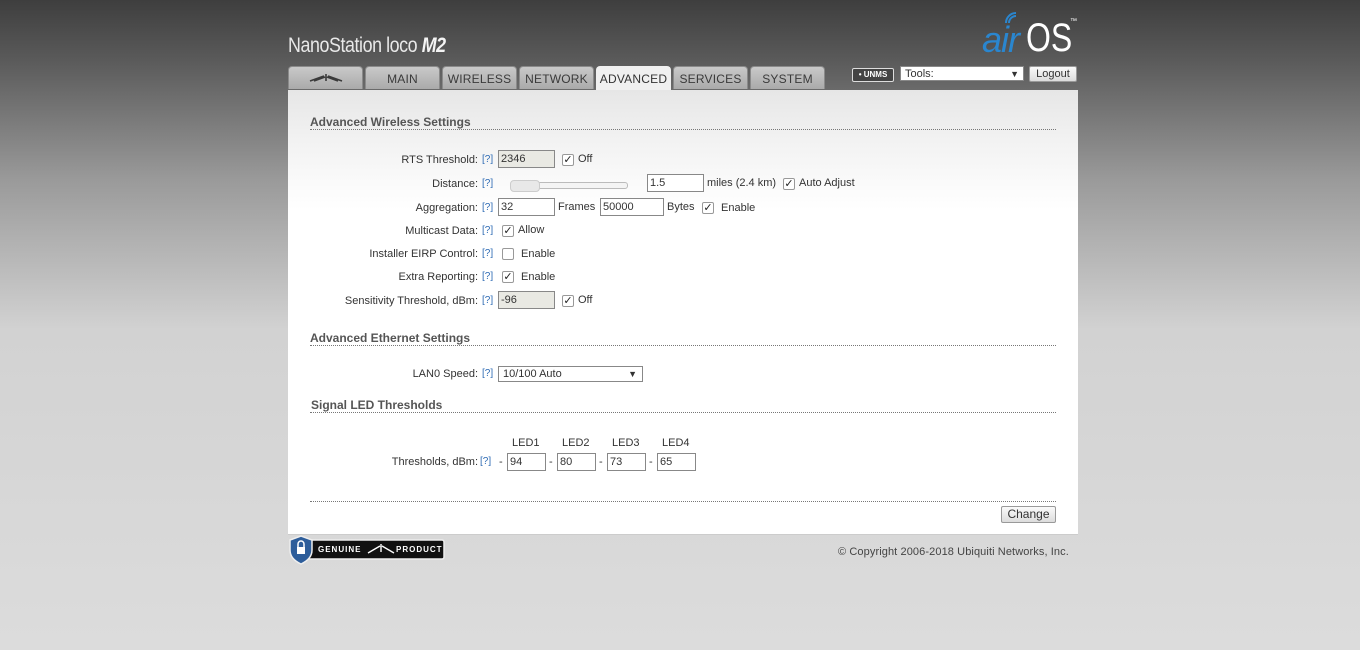 The width and height of the screenshot is (1360, 650). Describe the element at coordinates (531, 230) in the screenshot. I see `multicast-allow-label: Allow` at that location.